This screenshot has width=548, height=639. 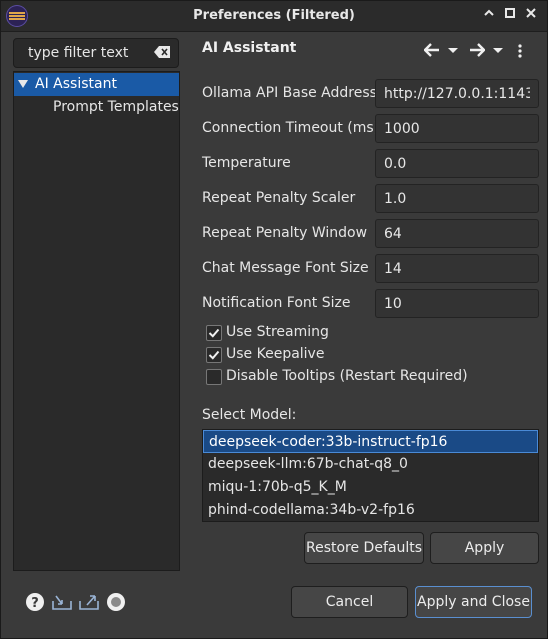 I want to click on repeat-penalty-window-label: Repeat Penalty Window, so click(x=285, y=233).